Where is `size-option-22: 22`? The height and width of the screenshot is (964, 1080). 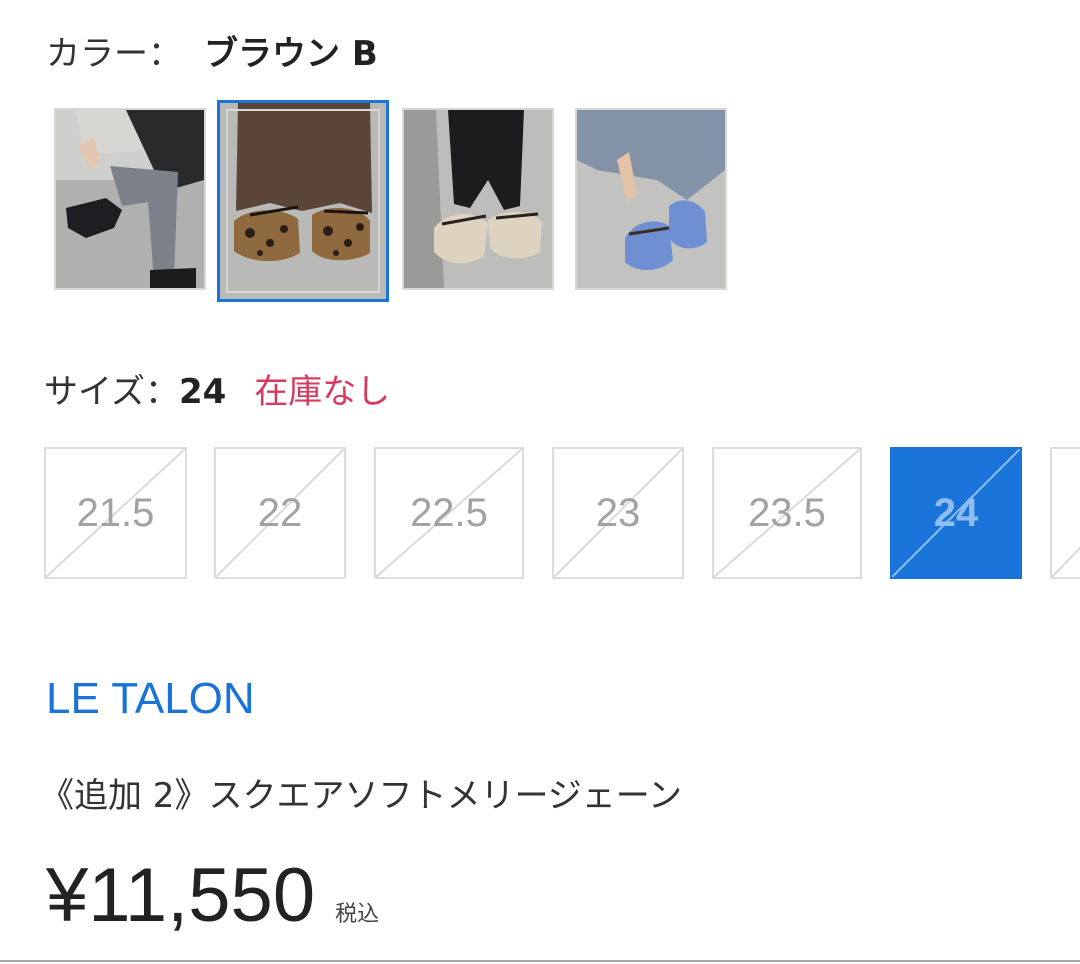 size-option-22: 22 is located at coordinates (280, 513).